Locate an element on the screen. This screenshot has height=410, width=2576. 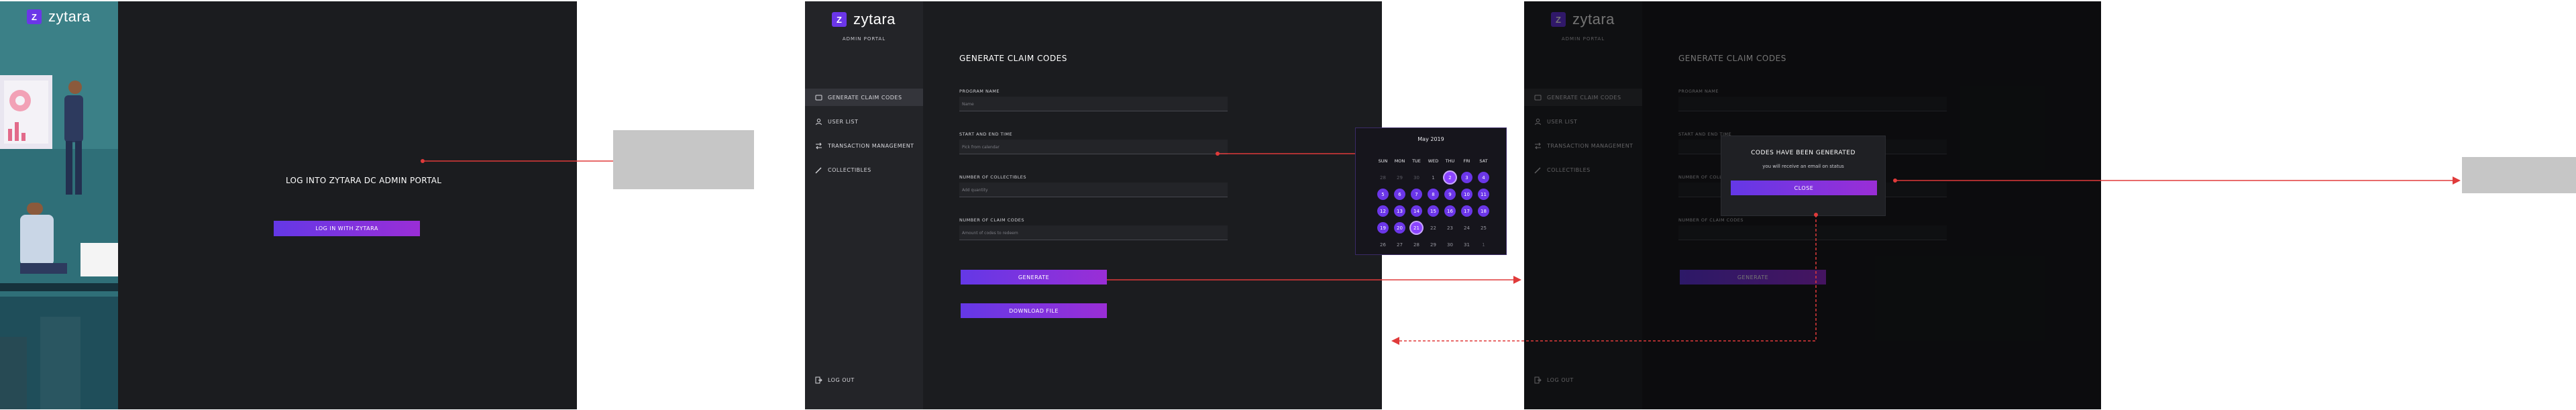
calendar-day: 13 is located at coordinates (1399, 211).